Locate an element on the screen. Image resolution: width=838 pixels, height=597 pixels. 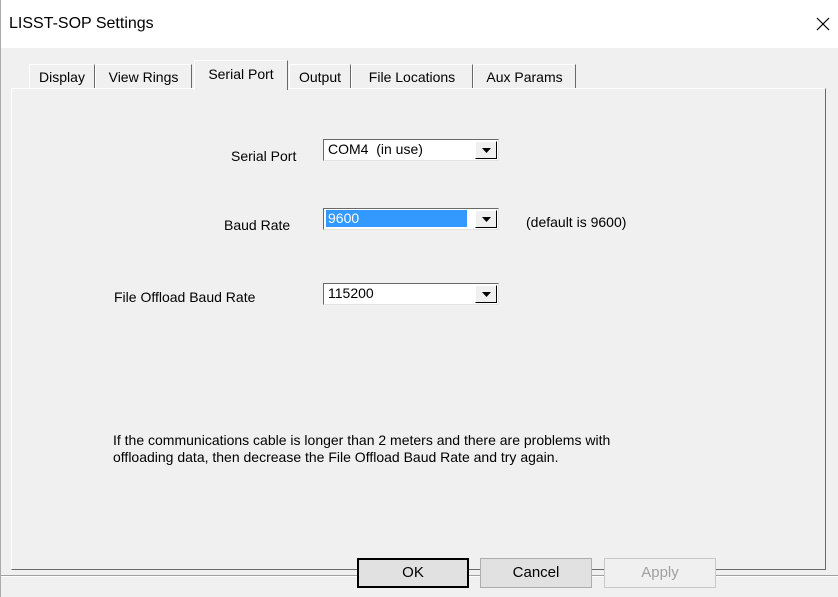
serial-port-select: COM4 (in use) is located at coordinates (411, 150).